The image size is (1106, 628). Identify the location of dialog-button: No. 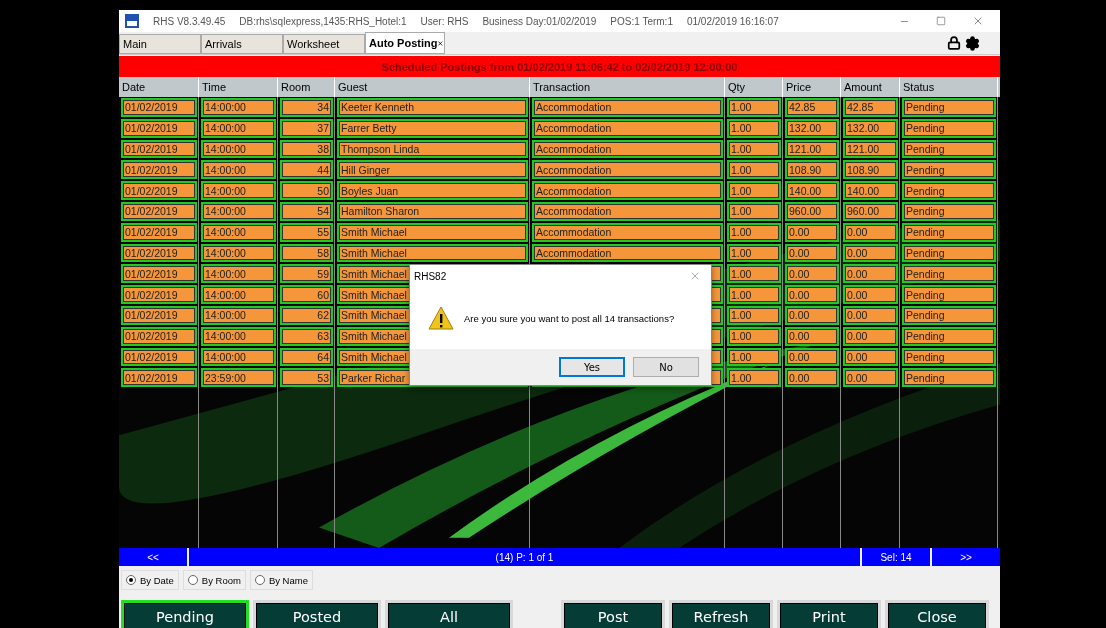
(666, 367).